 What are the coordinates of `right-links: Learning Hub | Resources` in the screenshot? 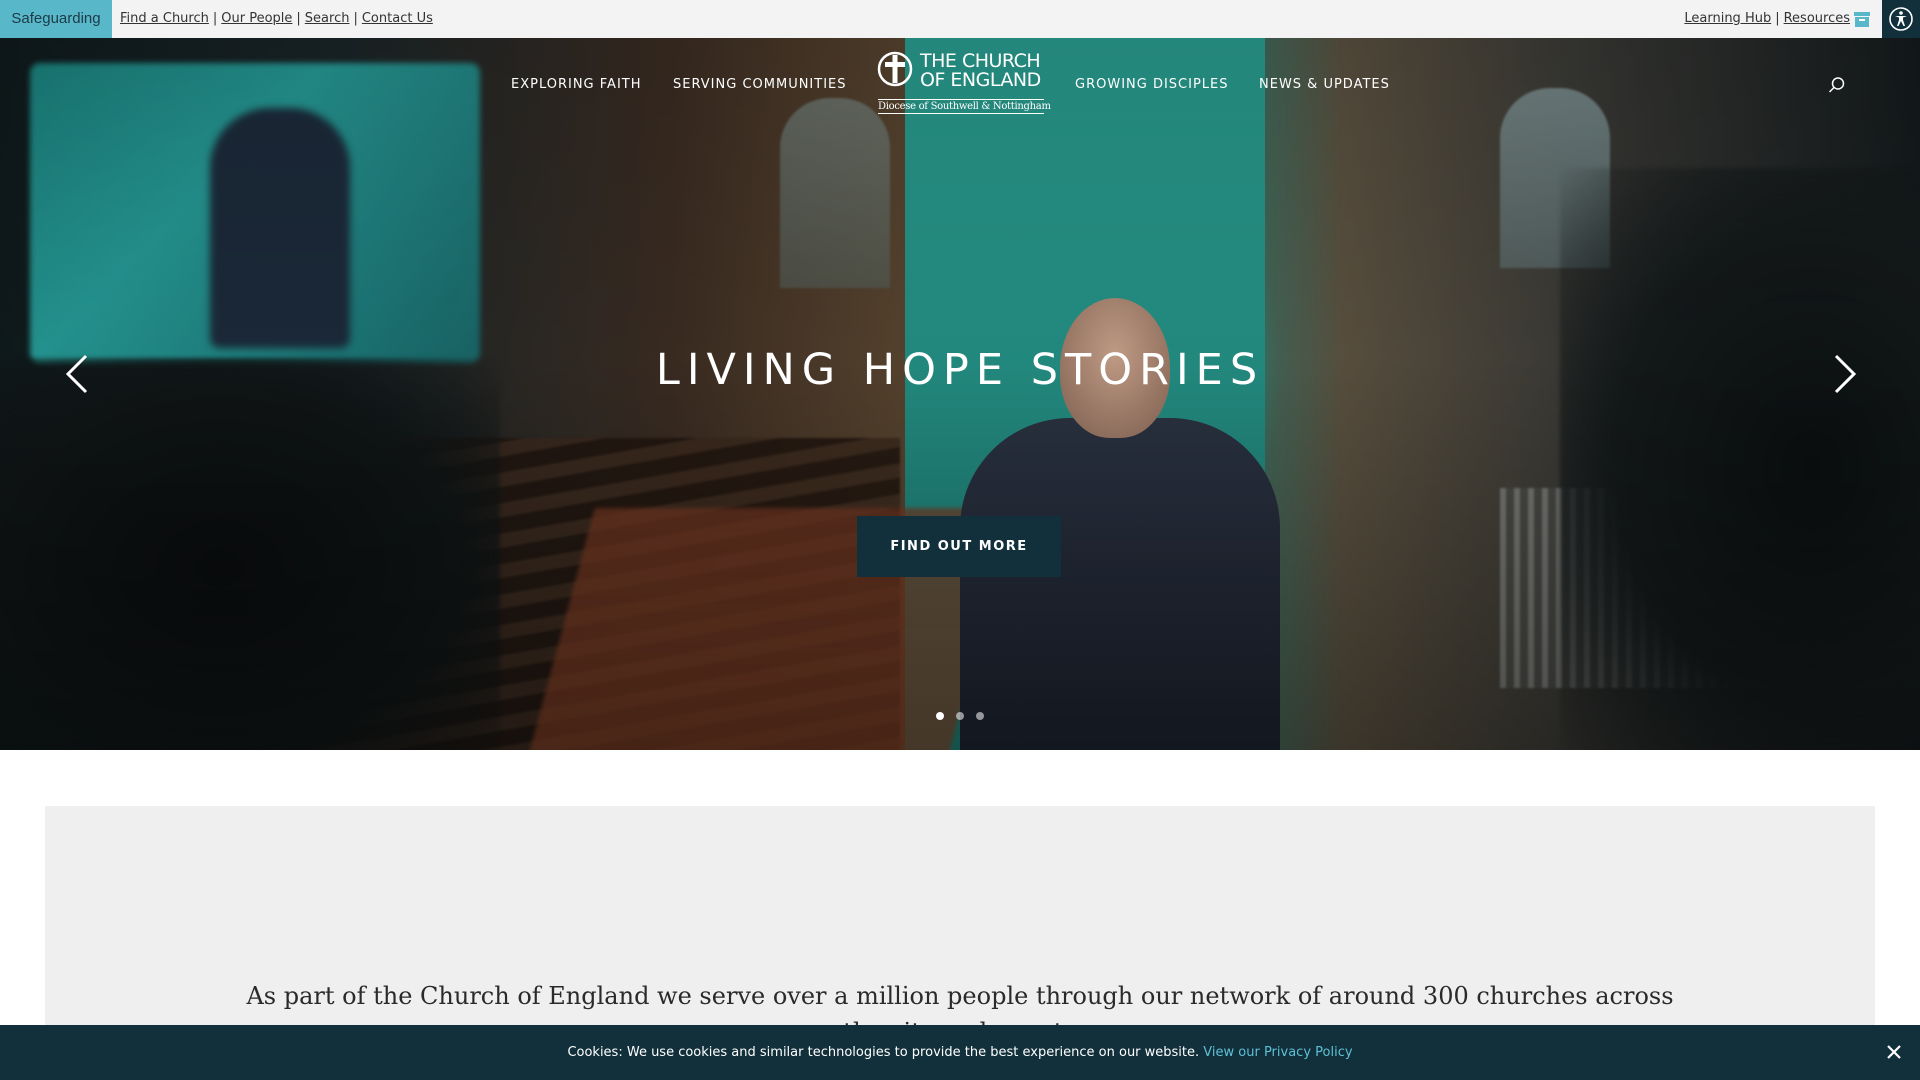 It's located at (1767, 19).